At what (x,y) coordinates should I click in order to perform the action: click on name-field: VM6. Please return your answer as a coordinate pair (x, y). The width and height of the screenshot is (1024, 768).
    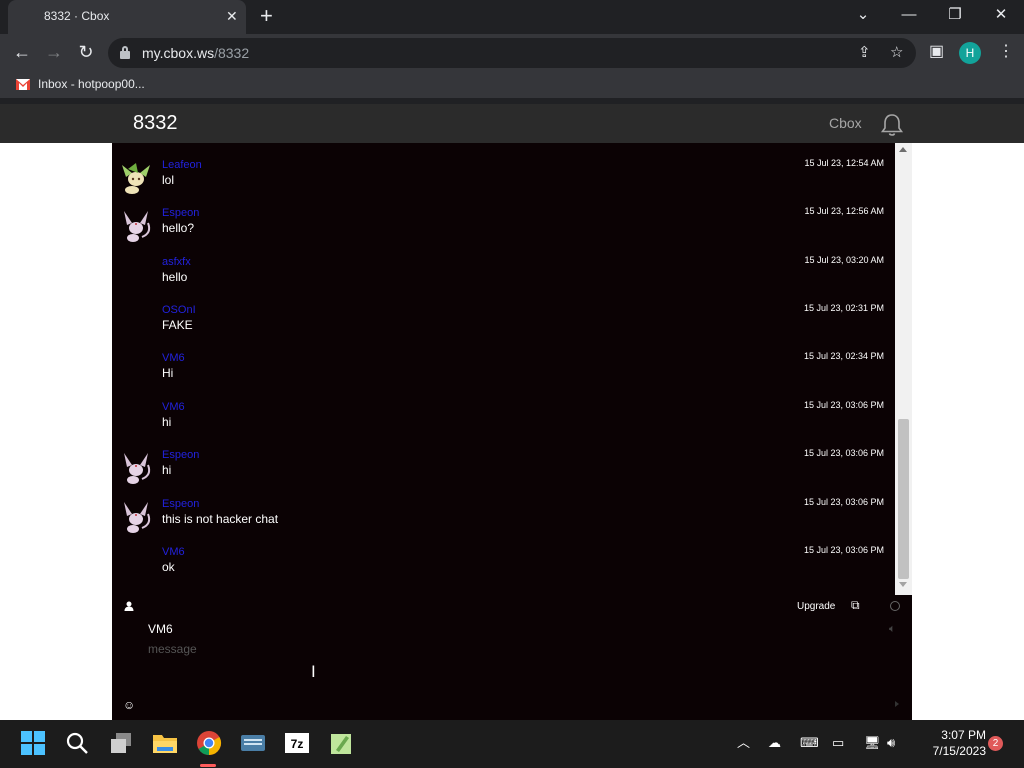
    Looking at the image, I should click on (160, 629).